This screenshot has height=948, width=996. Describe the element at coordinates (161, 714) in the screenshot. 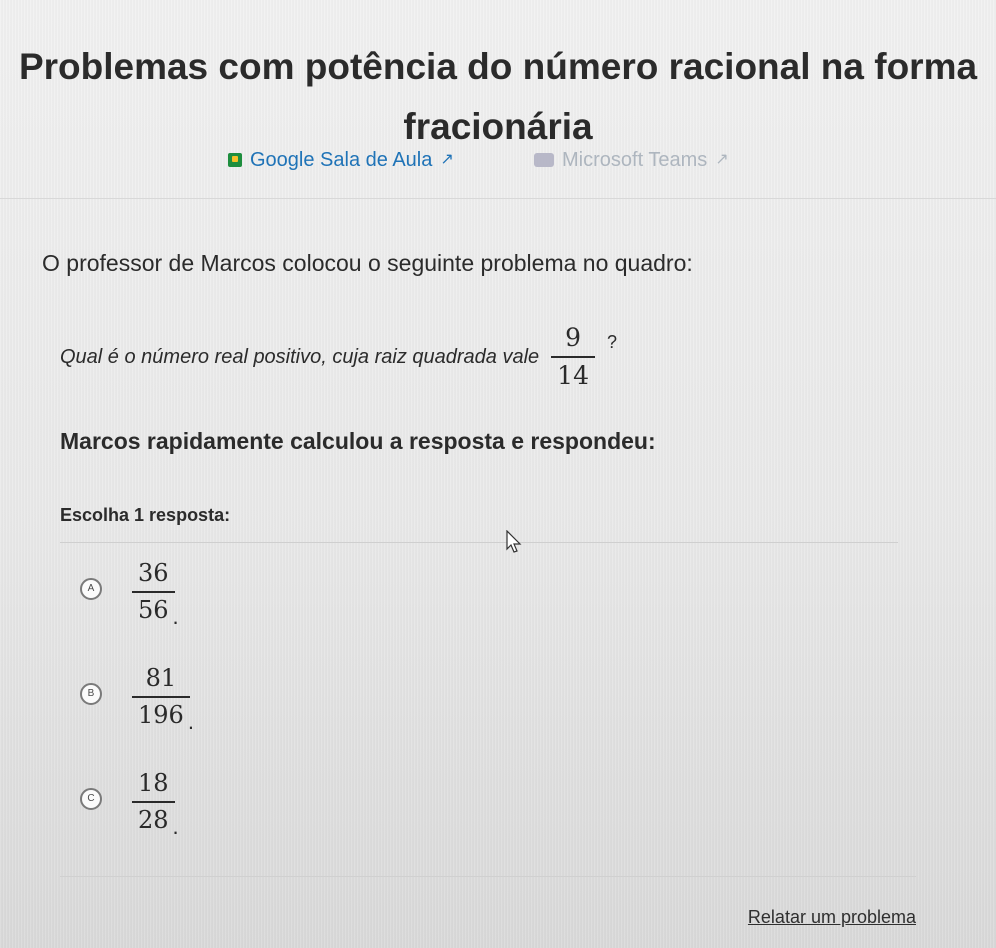

I see `fraction-denominator: 196` at that location.